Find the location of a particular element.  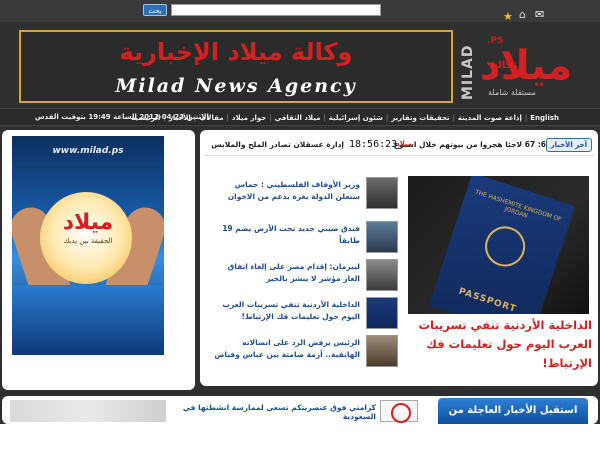

nav-item-english: English is located at coordinates (544, 118).